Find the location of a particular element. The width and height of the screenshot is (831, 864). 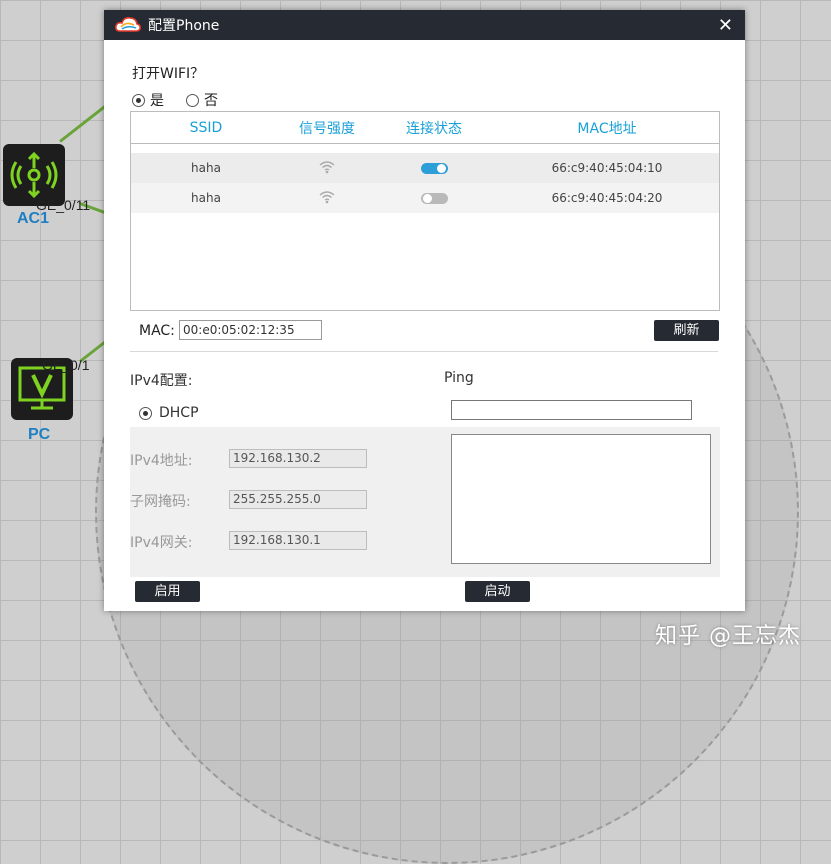

close-icon: ✕ is located at coordinates (725, 25).